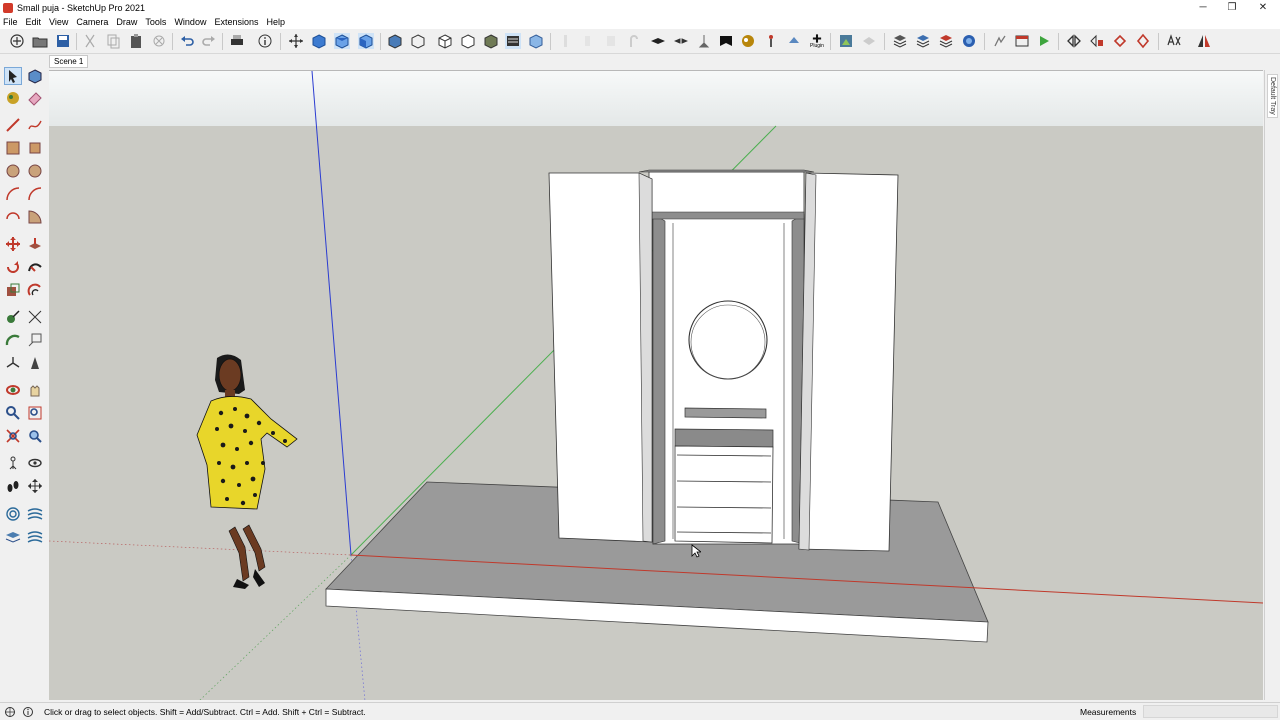 The image size is (1280, 720). I want to click on extension-eraser-icon, so click(1120, 41).